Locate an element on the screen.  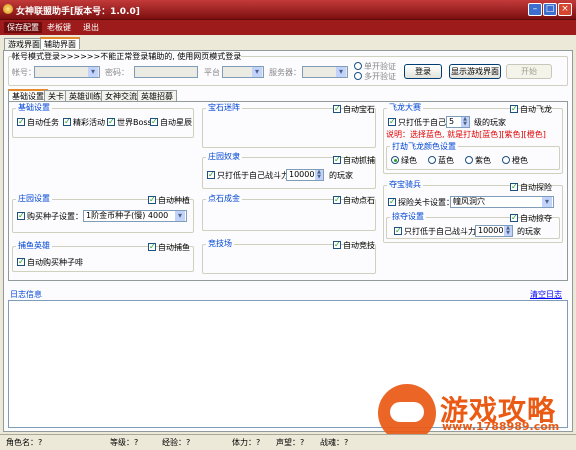
auto-dragon-checkbox: 自动飞龙 is located at coordinates (531, 109).